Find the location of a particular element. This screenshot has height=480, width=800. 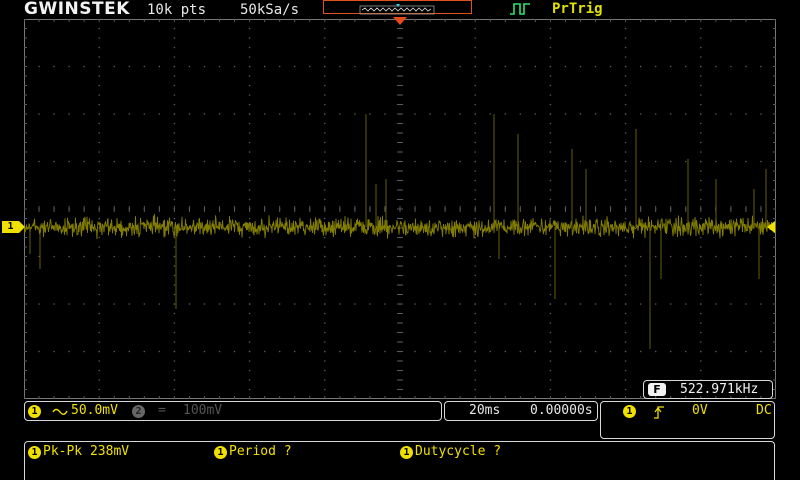

frequency-counter: F 522.971kHz is located at coordinates (708, 389).